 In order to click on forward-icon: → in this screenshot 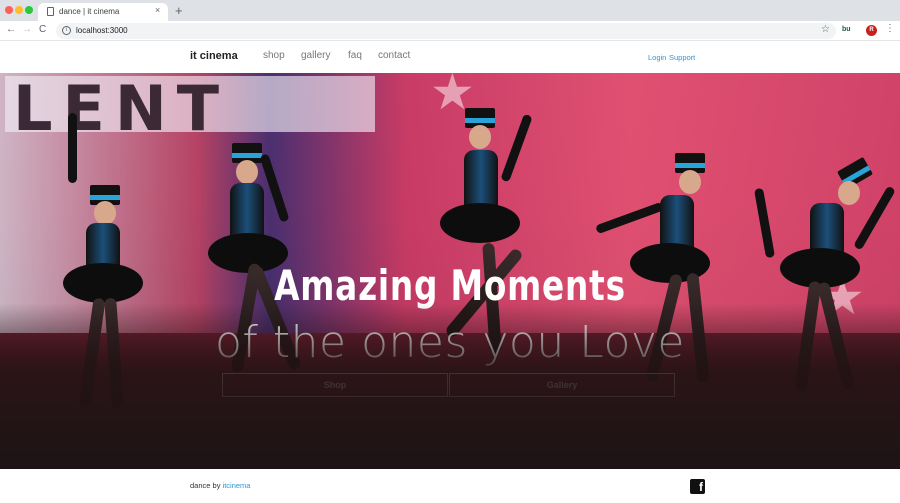, I will do `click(27, 29)`.